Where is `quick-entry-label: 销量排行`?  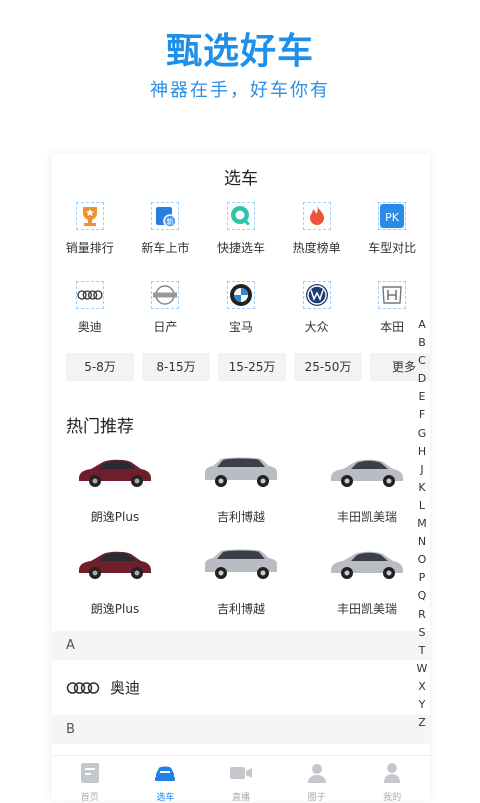
quick-entry-label: 销量排行 is located at coordinates (89, 248).